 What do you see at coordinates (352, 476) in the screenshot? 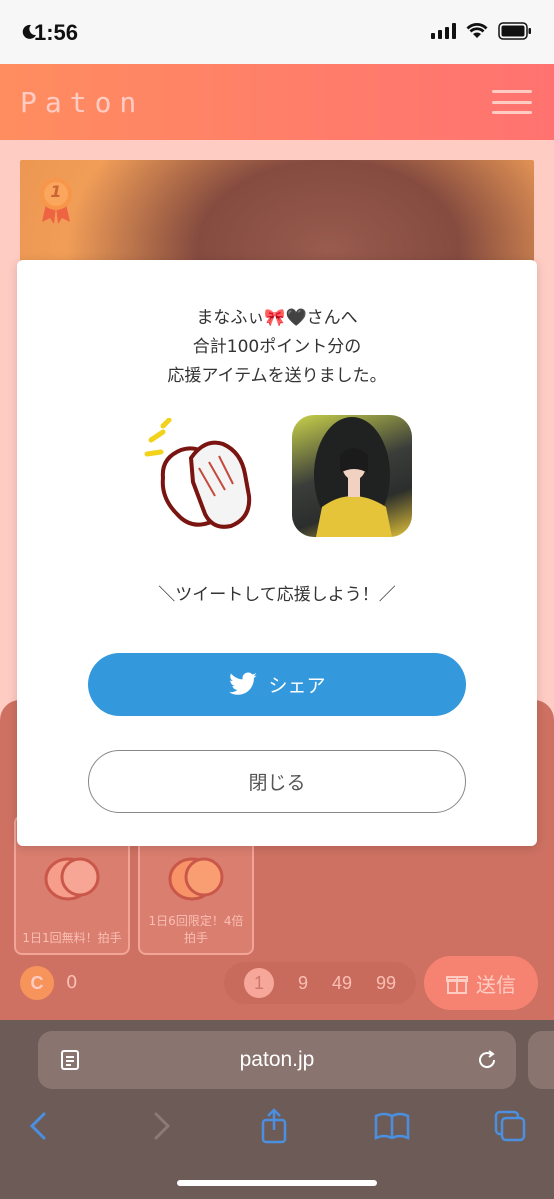
I see `recipient-photo` at bounding box center [352, 476].